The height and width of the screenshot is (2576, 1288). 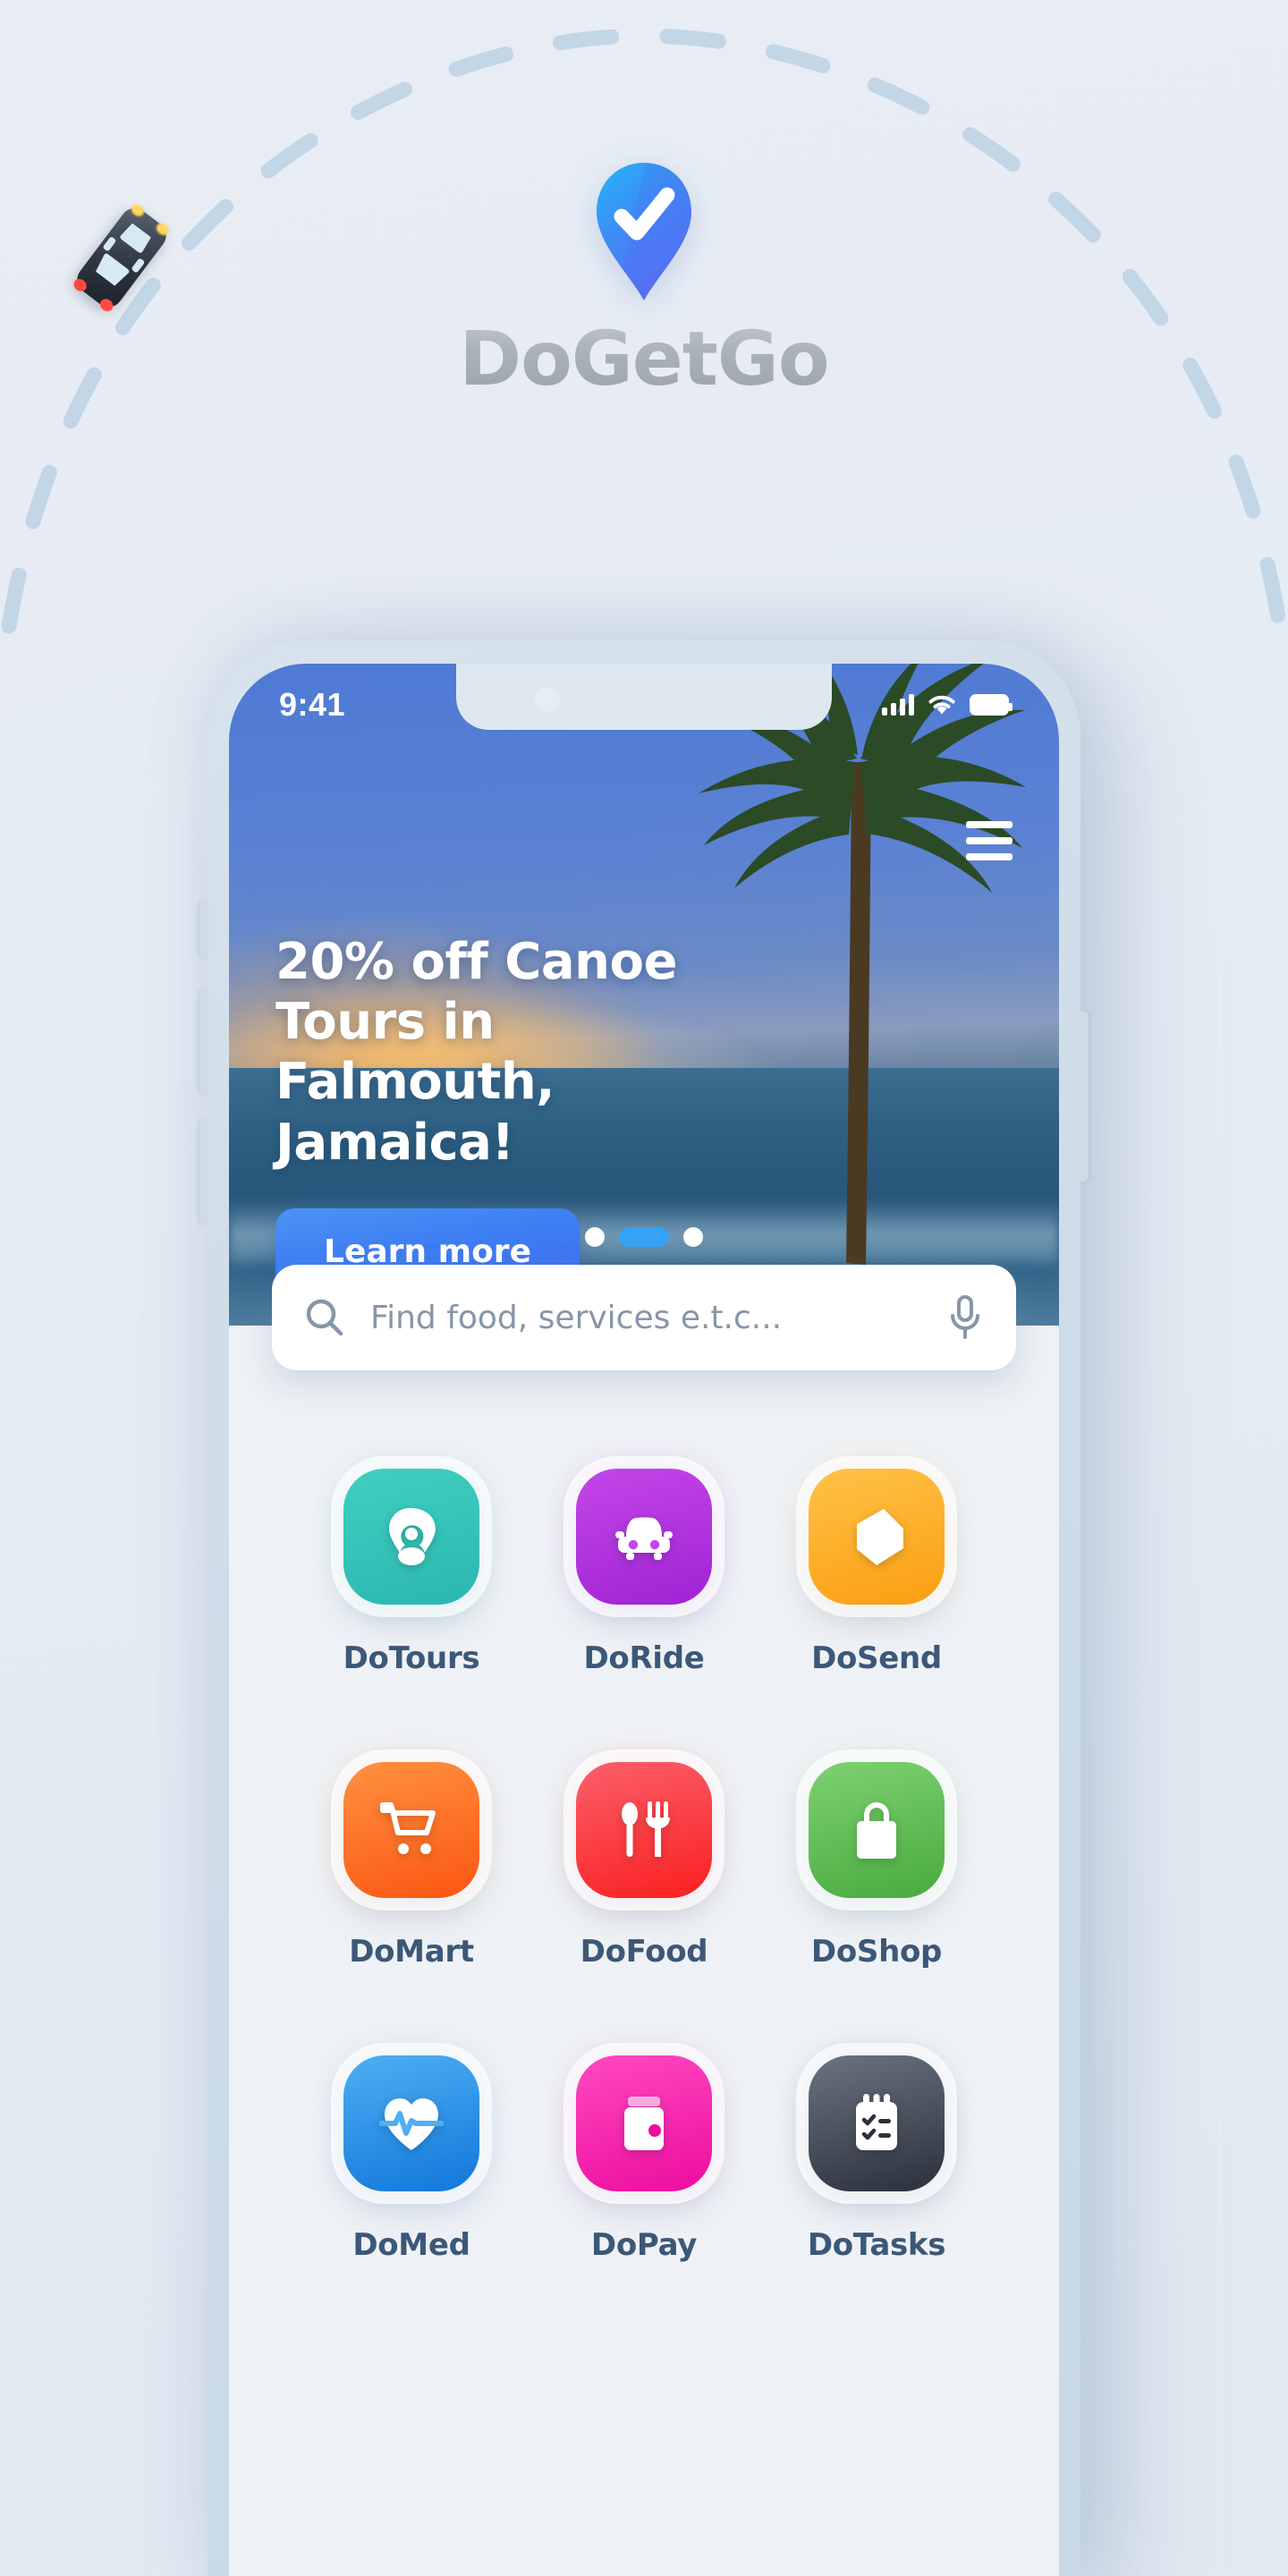 What do you see at coordinates (203, 1171) in the screenshot?
I see `phone-volume-down-button` at bounding box center [203, 1171].